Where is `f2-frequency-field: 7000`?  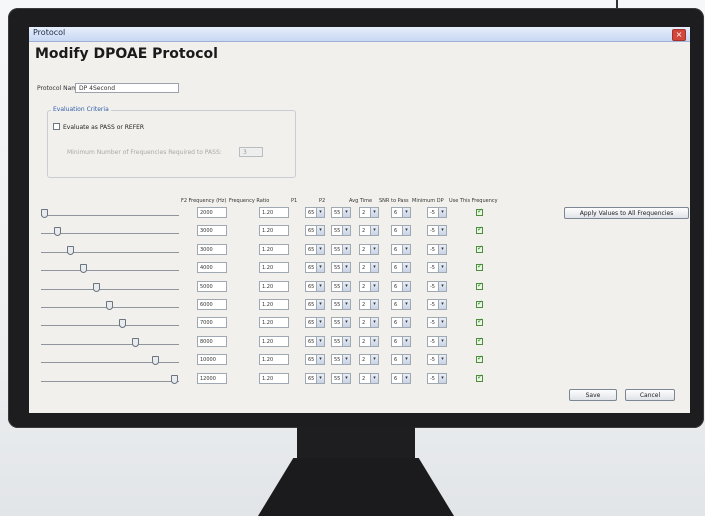
f2-frequency-field: 7000 is located at coordinates (212, 322).